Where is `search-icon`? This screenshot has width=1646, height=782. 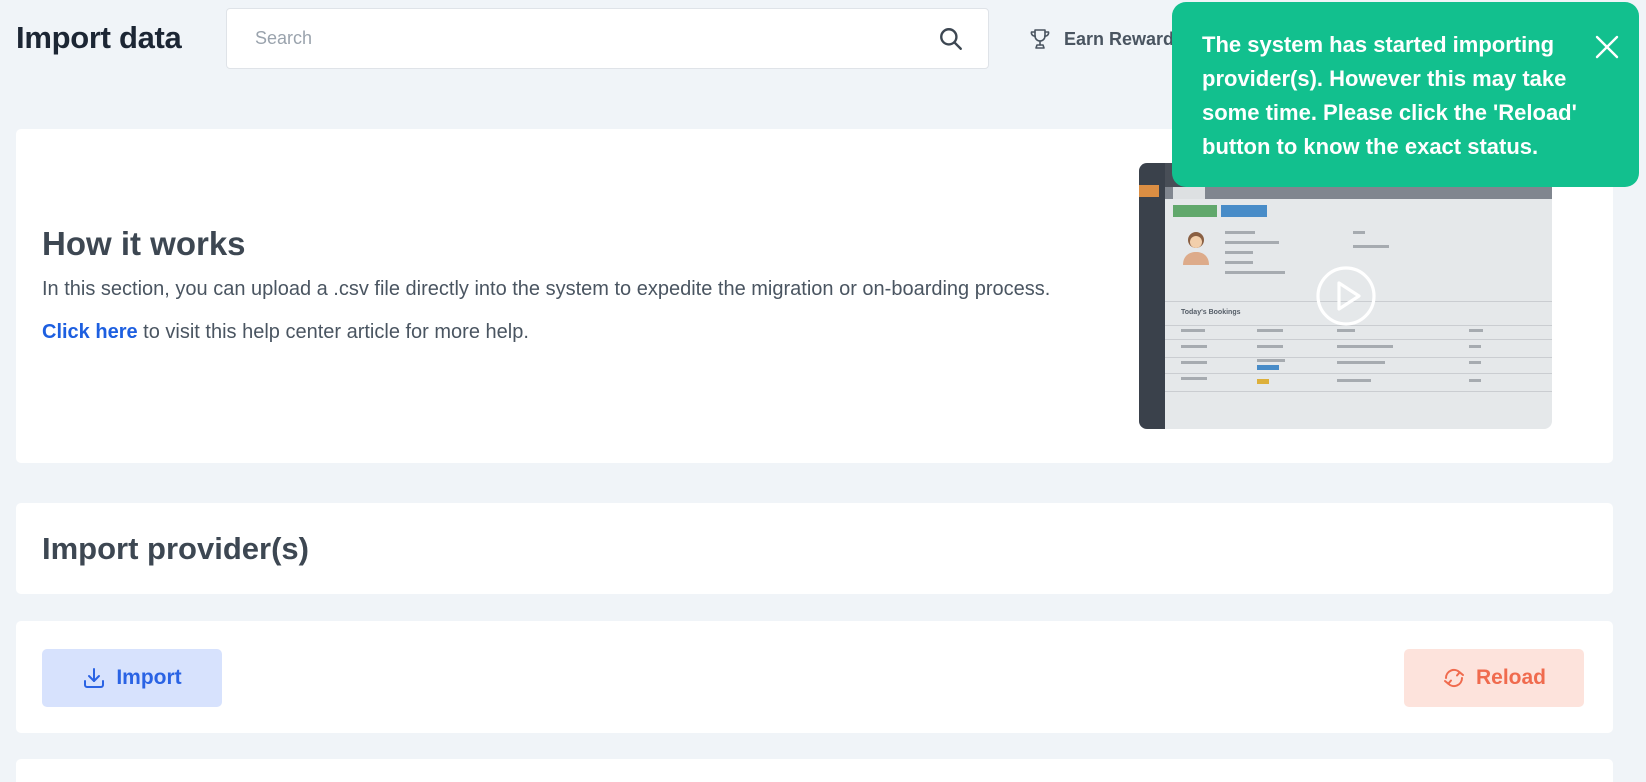
search-icon is located at coordinates (951, 39).